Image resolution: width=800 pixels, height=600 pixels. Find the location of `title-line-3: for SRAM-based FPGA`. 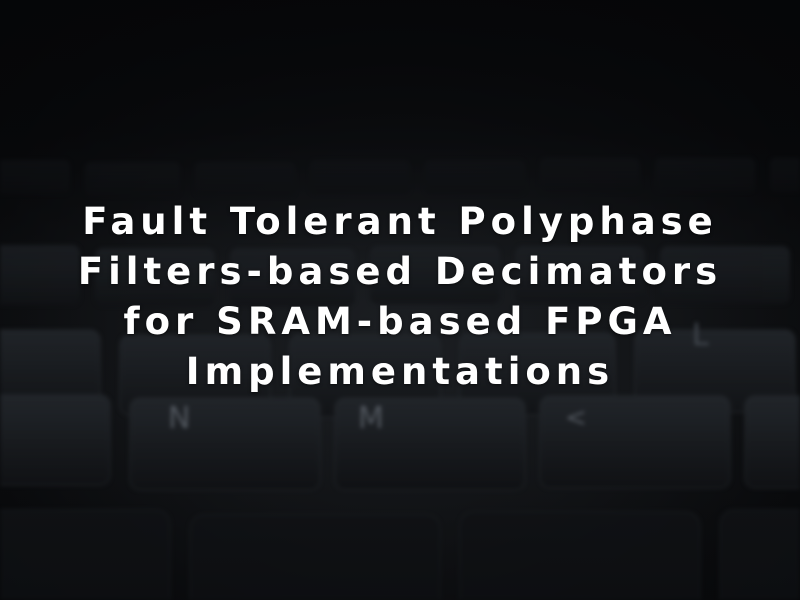

title-line-3: for SRAM-based FPGA is located at coordinates (400, 321).